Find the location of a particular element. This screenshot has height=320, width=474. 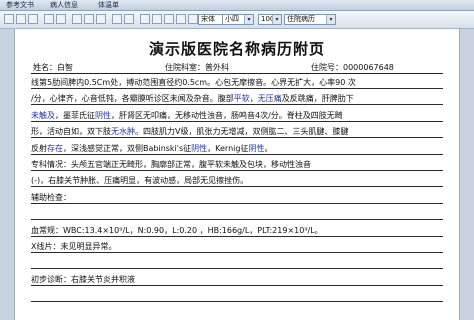

highlighted-term: 无压痛 is located at coordinates (269, 99).